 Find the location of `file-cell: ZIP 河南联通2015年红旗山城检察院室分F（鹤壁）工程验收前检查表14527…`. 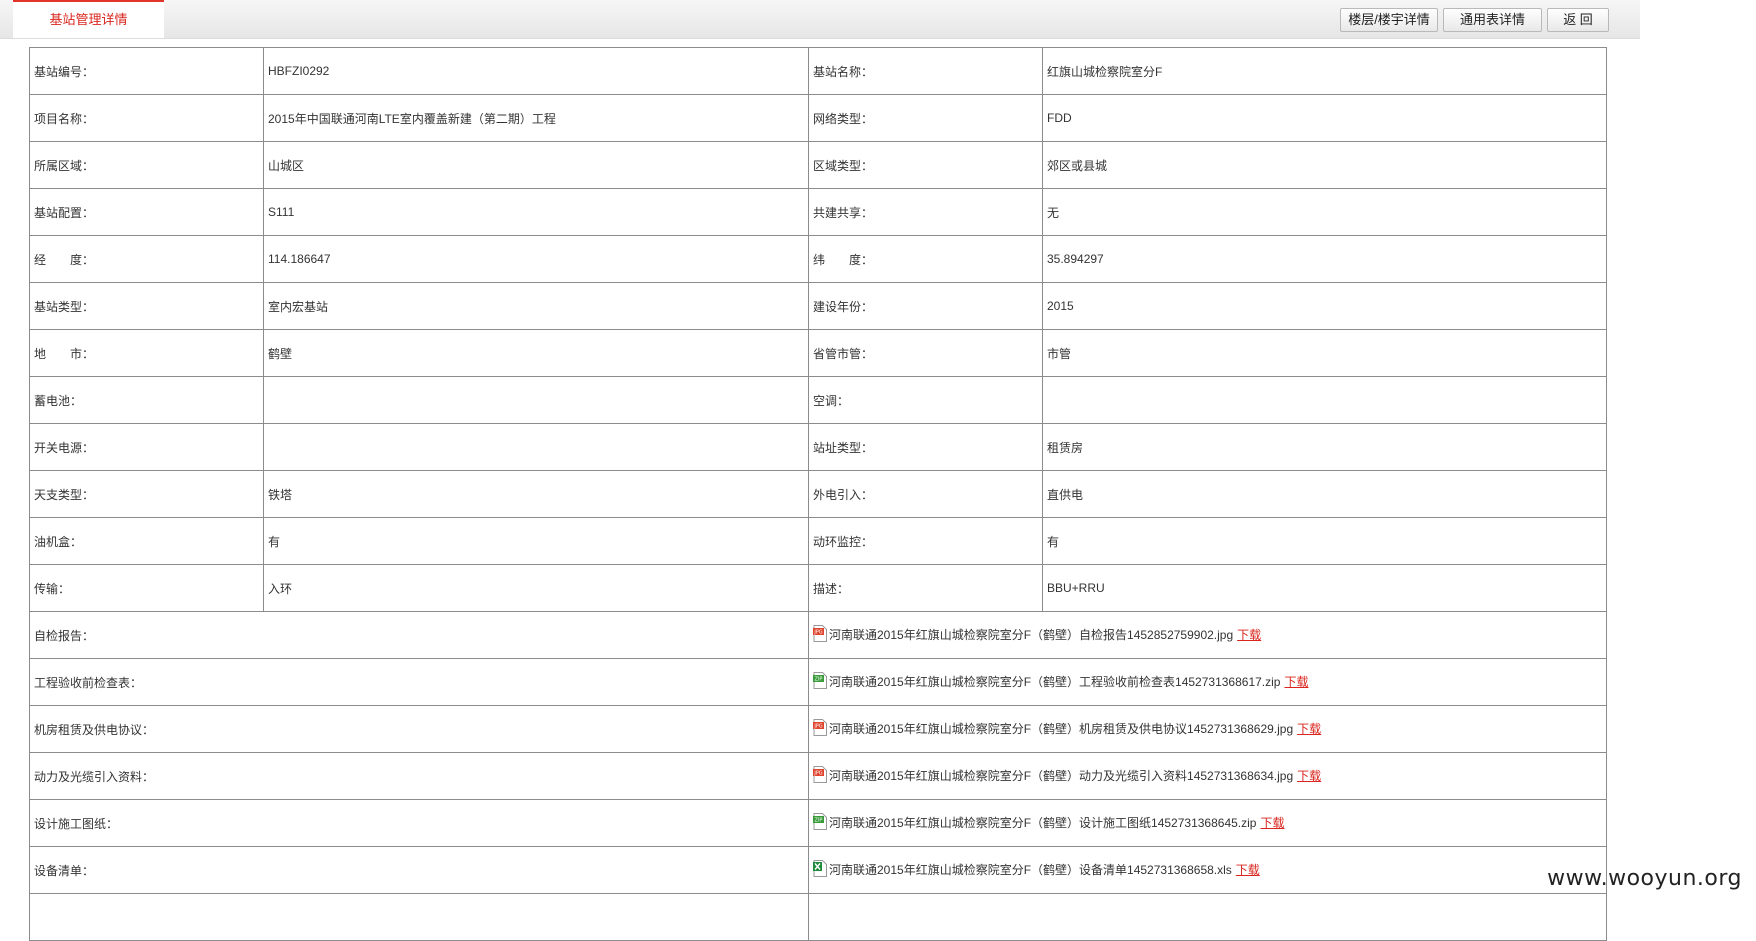

file-cell: ZIP 河南联通2015年红旗山城检察院室分F（鹤壁）工程验收前检查表14527… is located at coordinates (1207, 682).